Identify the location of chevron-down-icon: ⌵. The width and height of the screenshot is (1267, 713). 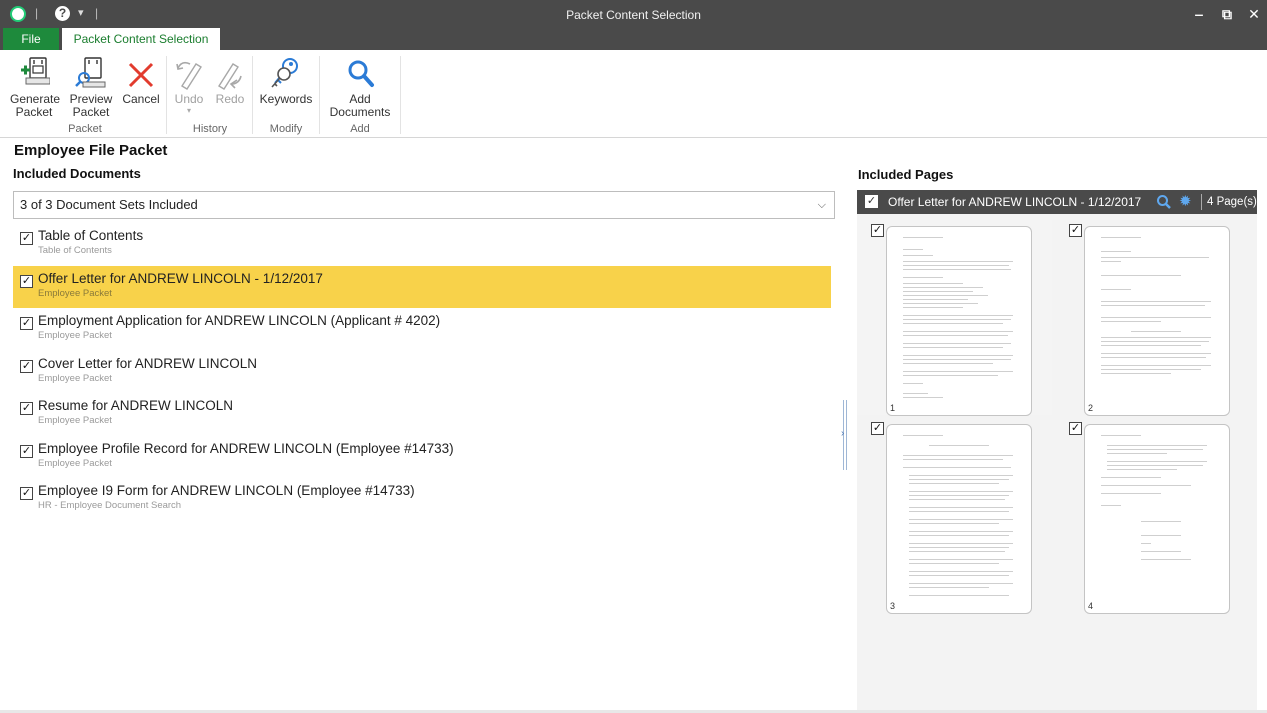
(821, 205).